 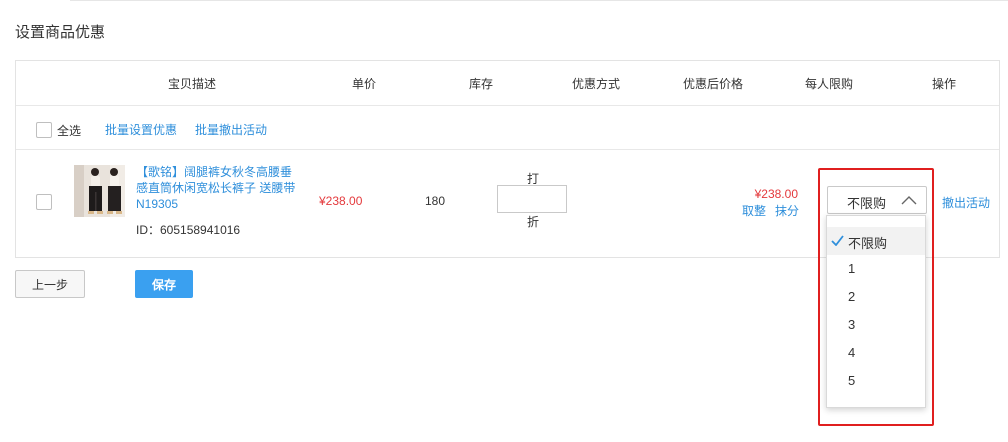 What do you see at coordinates (481, 84) in the screenshot?
I see `column-header-stock: 库存` at bounding box center [481, 84].